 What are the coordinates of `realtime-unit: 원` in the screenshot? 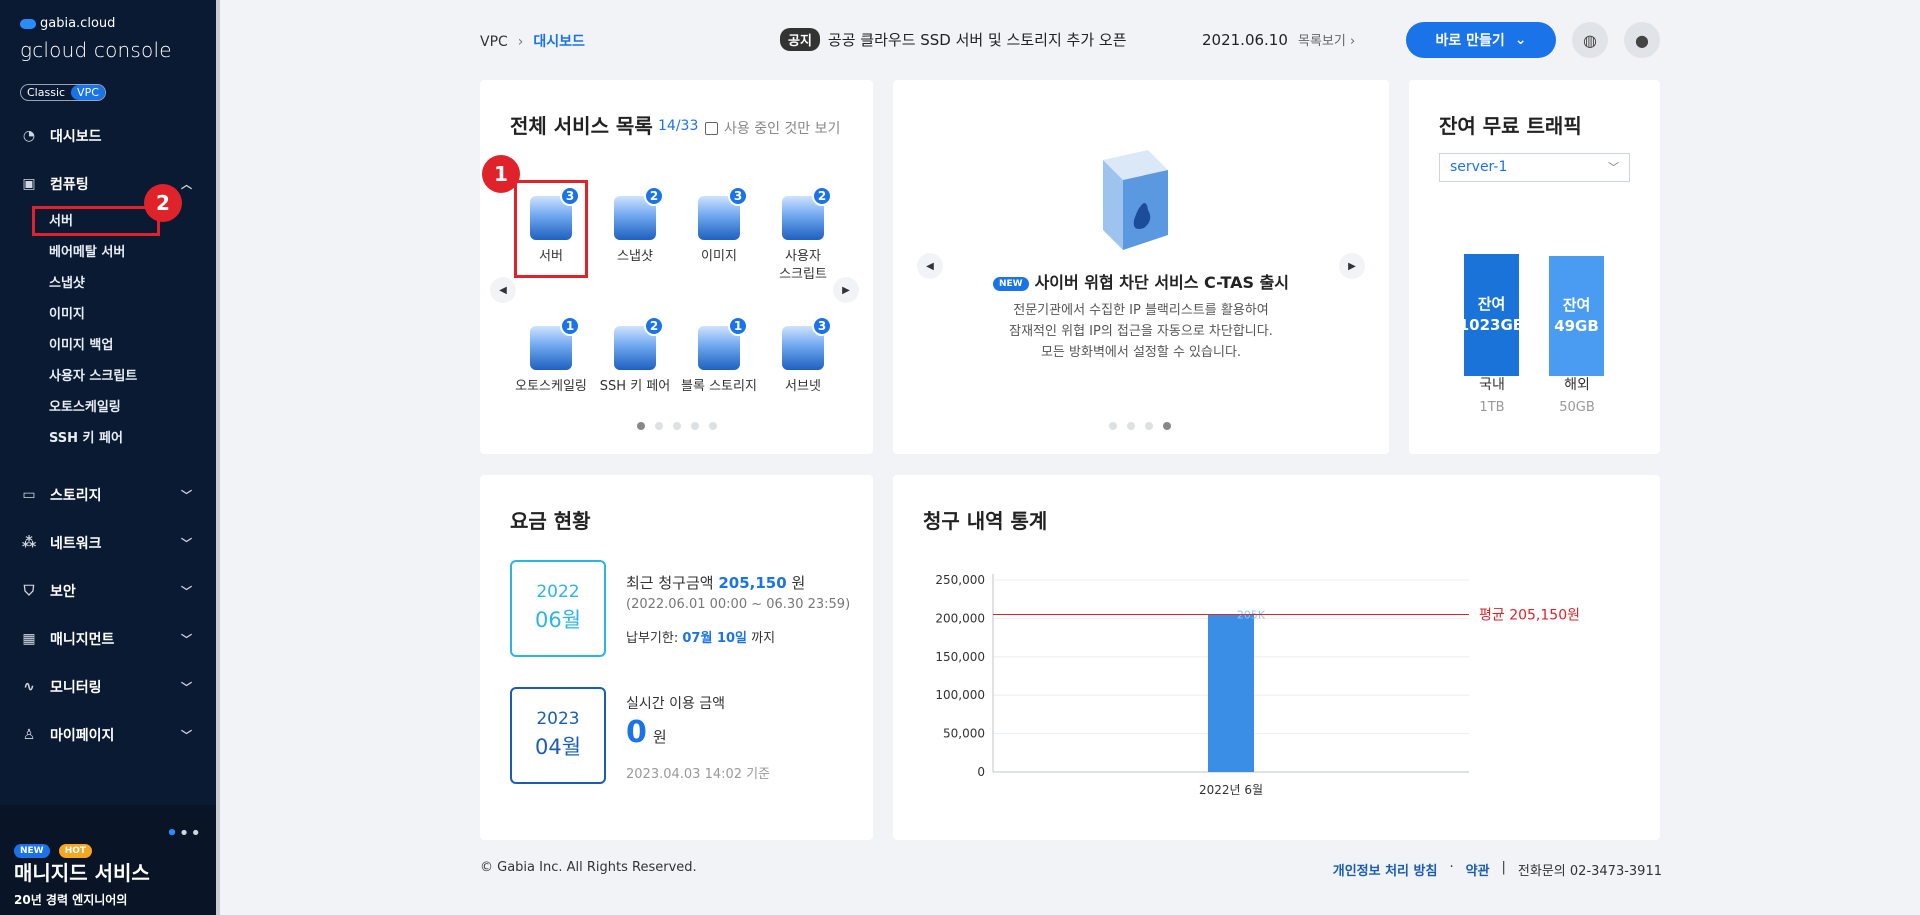 It's located at (659, 737).